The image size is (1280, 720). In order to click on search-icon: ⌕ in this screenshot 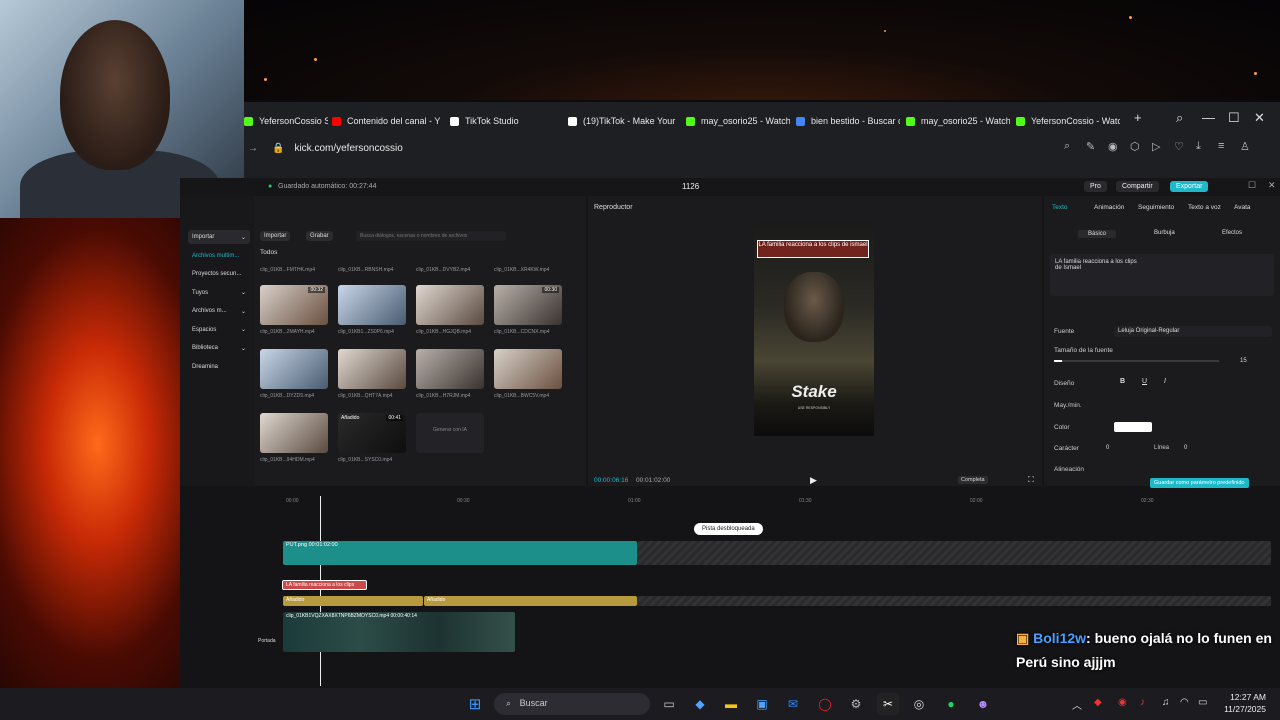, I will do `click(1179, 118)`.